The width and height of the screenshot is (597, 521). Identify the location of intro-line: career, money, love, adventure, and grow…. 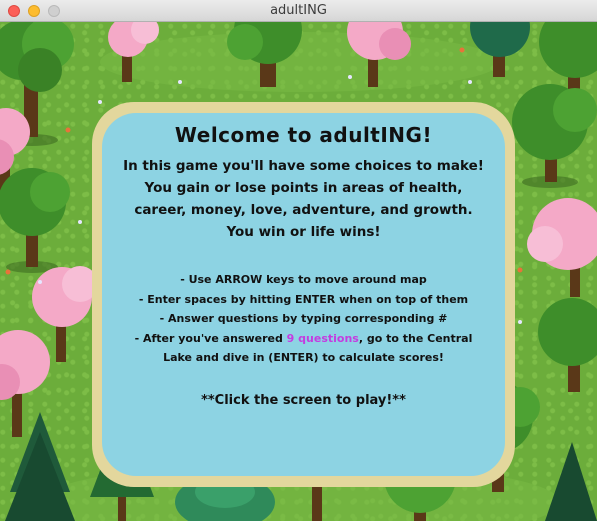
(303, 210).